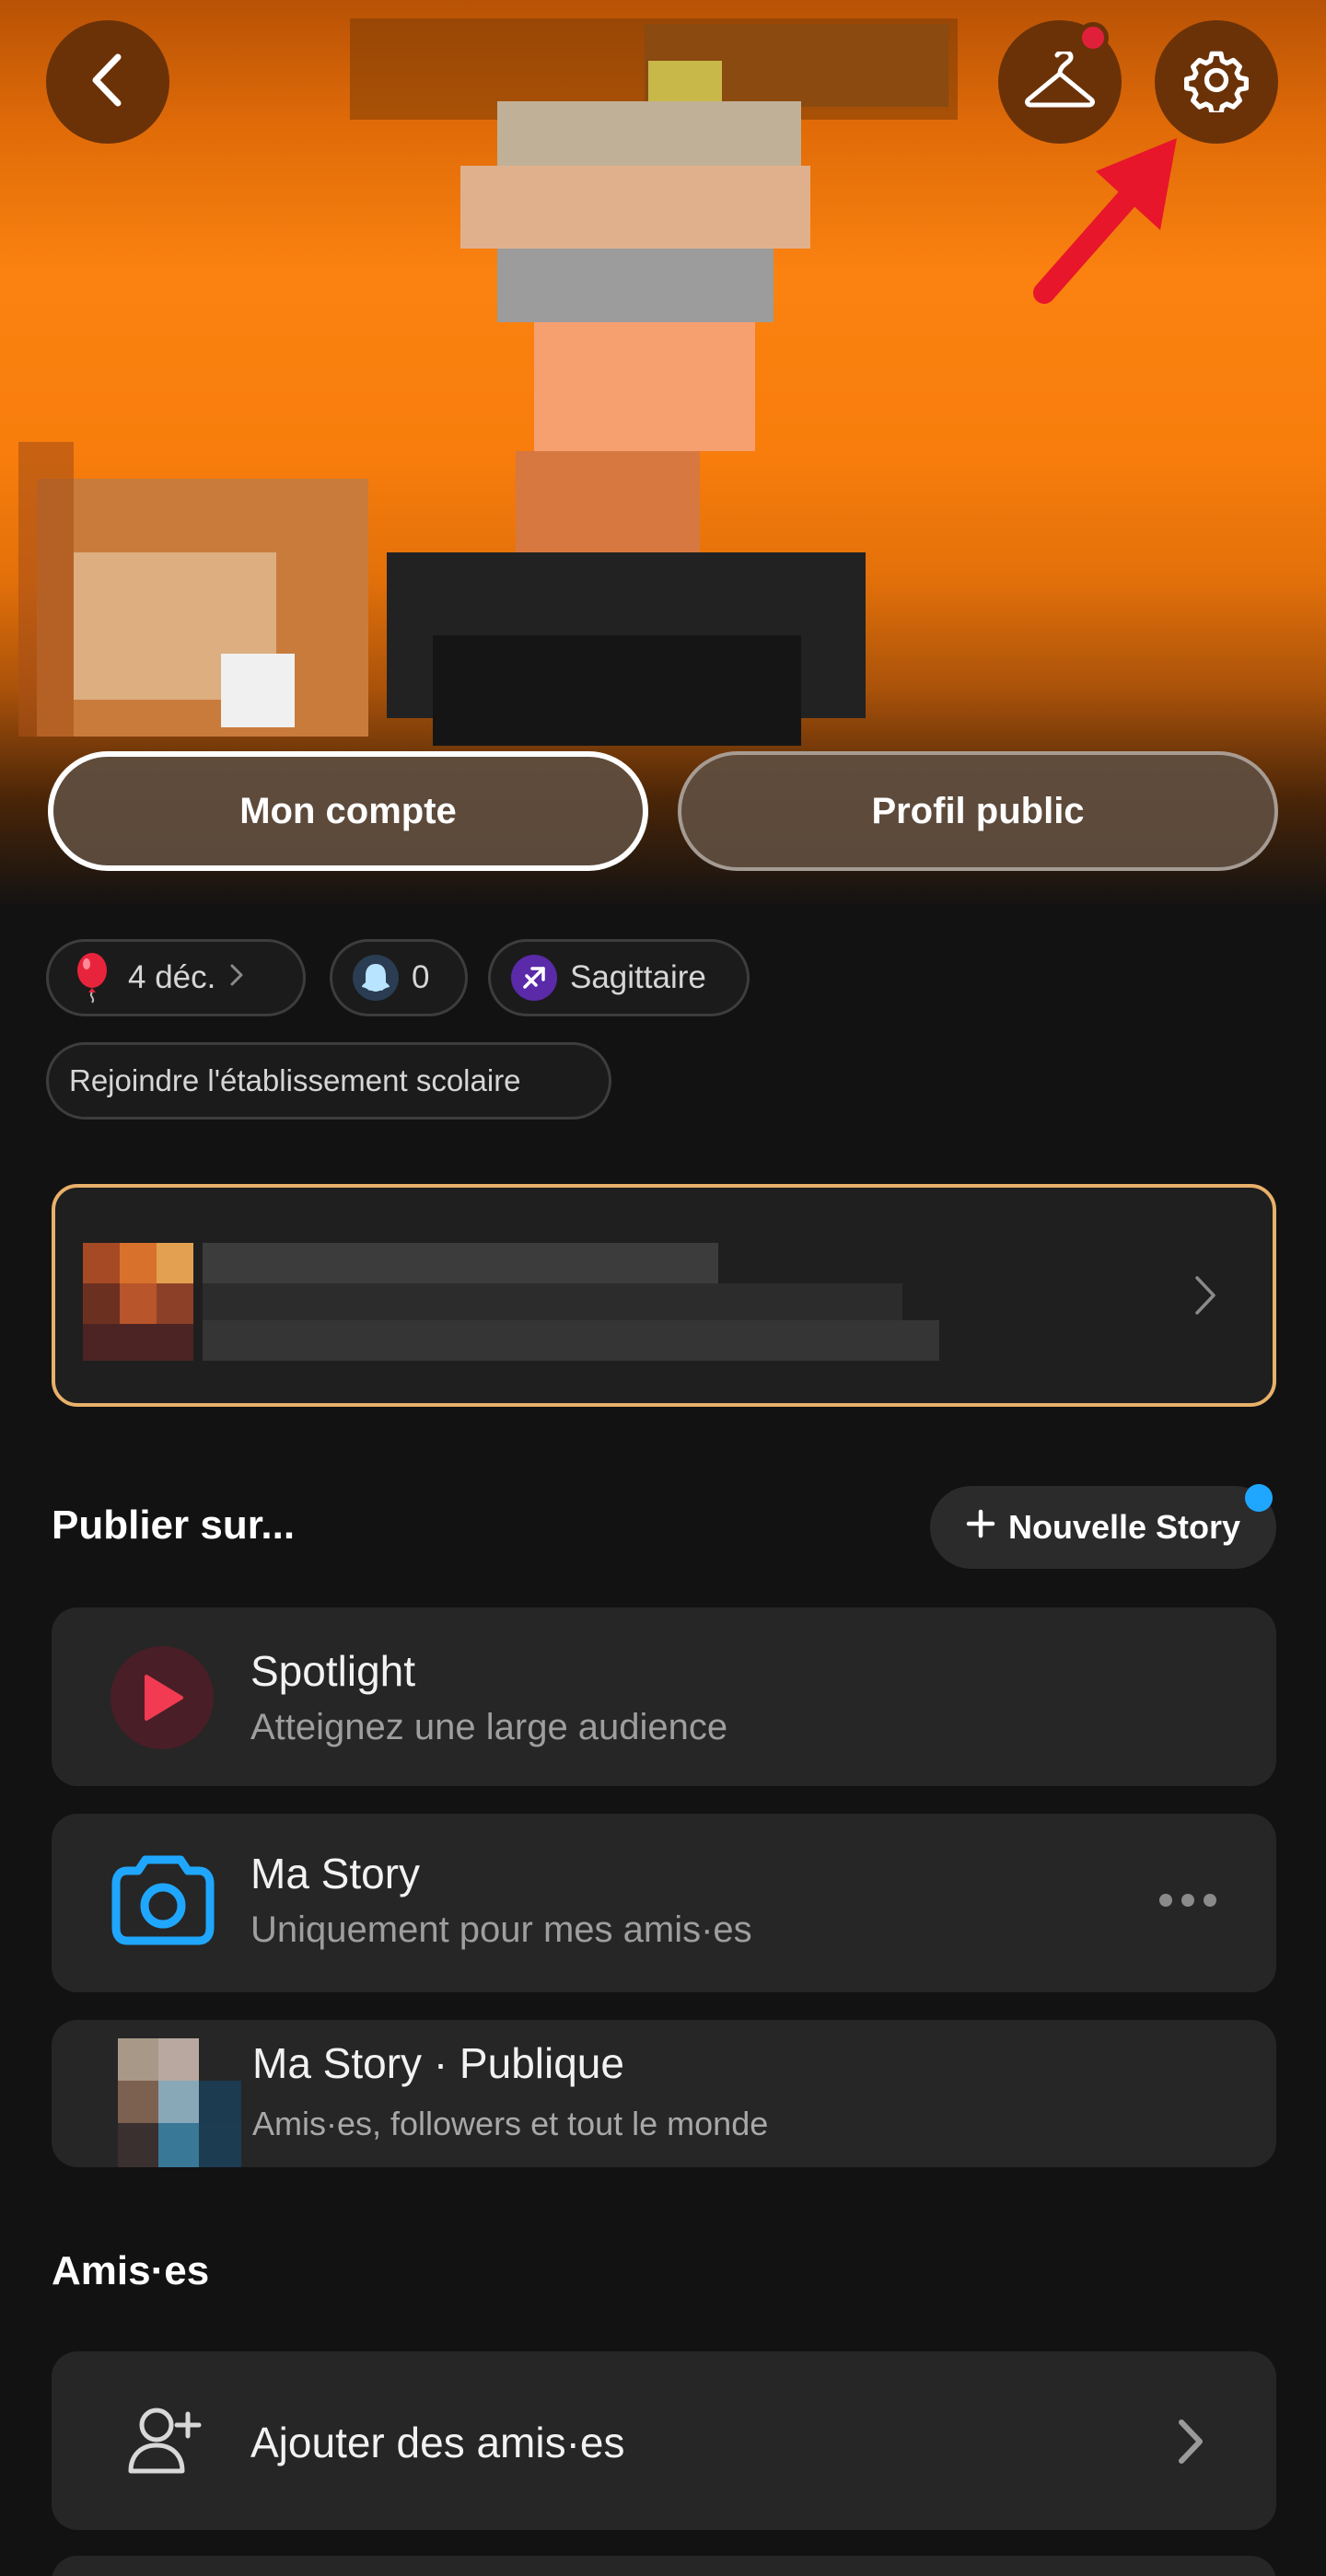 Image resolution: width=1326 pixels, height=2576 pixels. What do you see at coordinates (638, 977) in the screenshot?
I see `zodiac-label: Sagittaire` at bounding box center [638, 977].